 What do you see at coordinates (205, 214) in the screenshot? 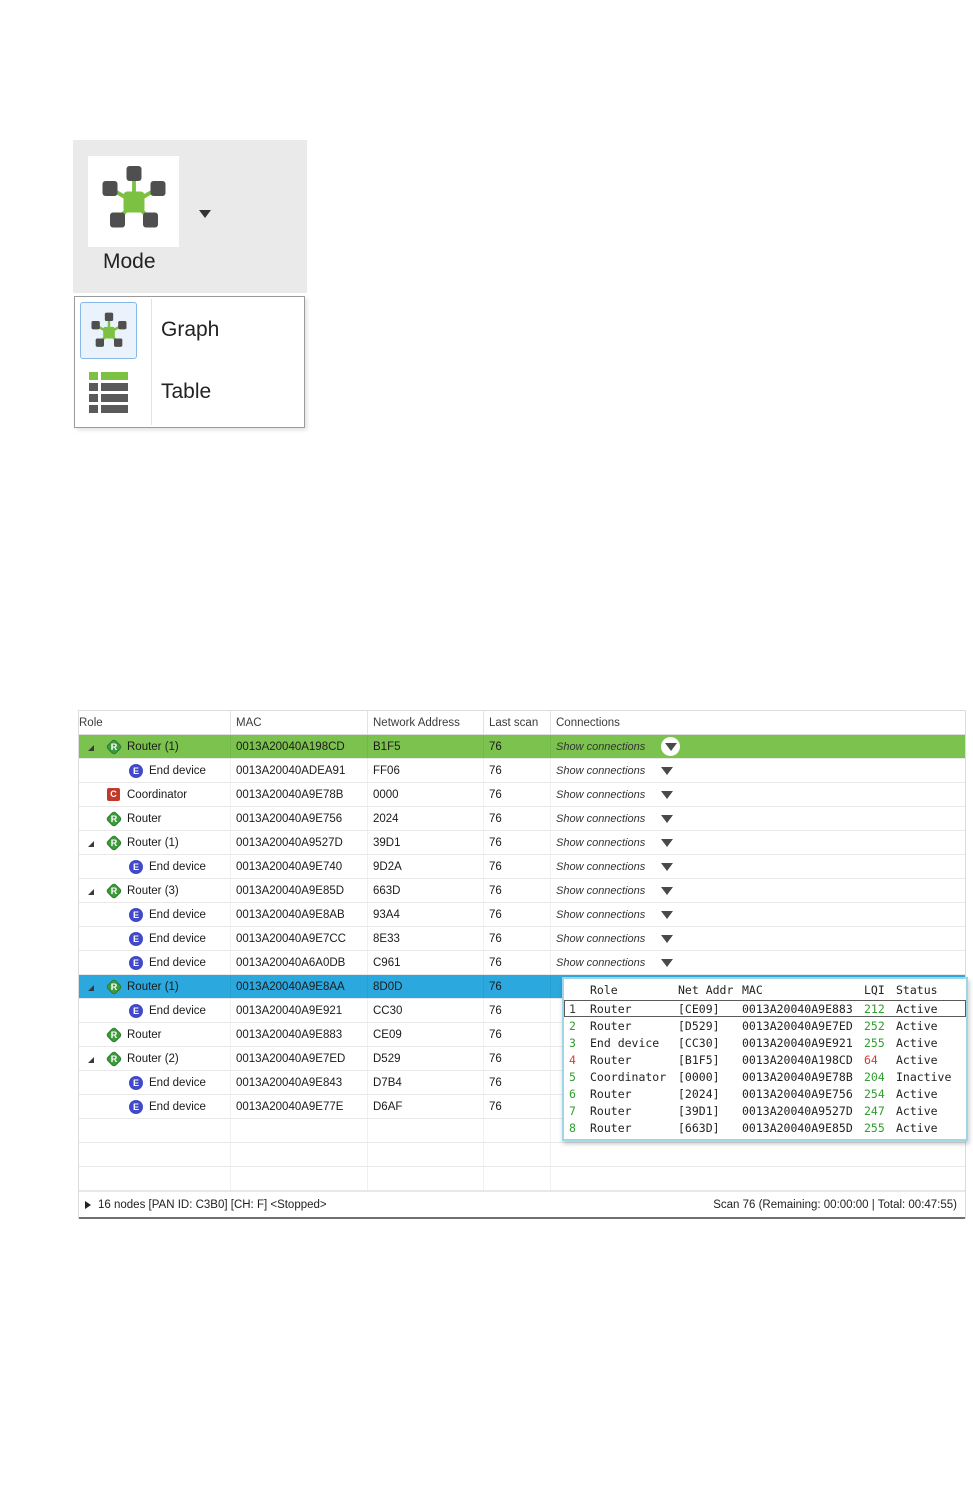
I see `mode-dropdown-caret-icon` at bounding box center [205, 214].